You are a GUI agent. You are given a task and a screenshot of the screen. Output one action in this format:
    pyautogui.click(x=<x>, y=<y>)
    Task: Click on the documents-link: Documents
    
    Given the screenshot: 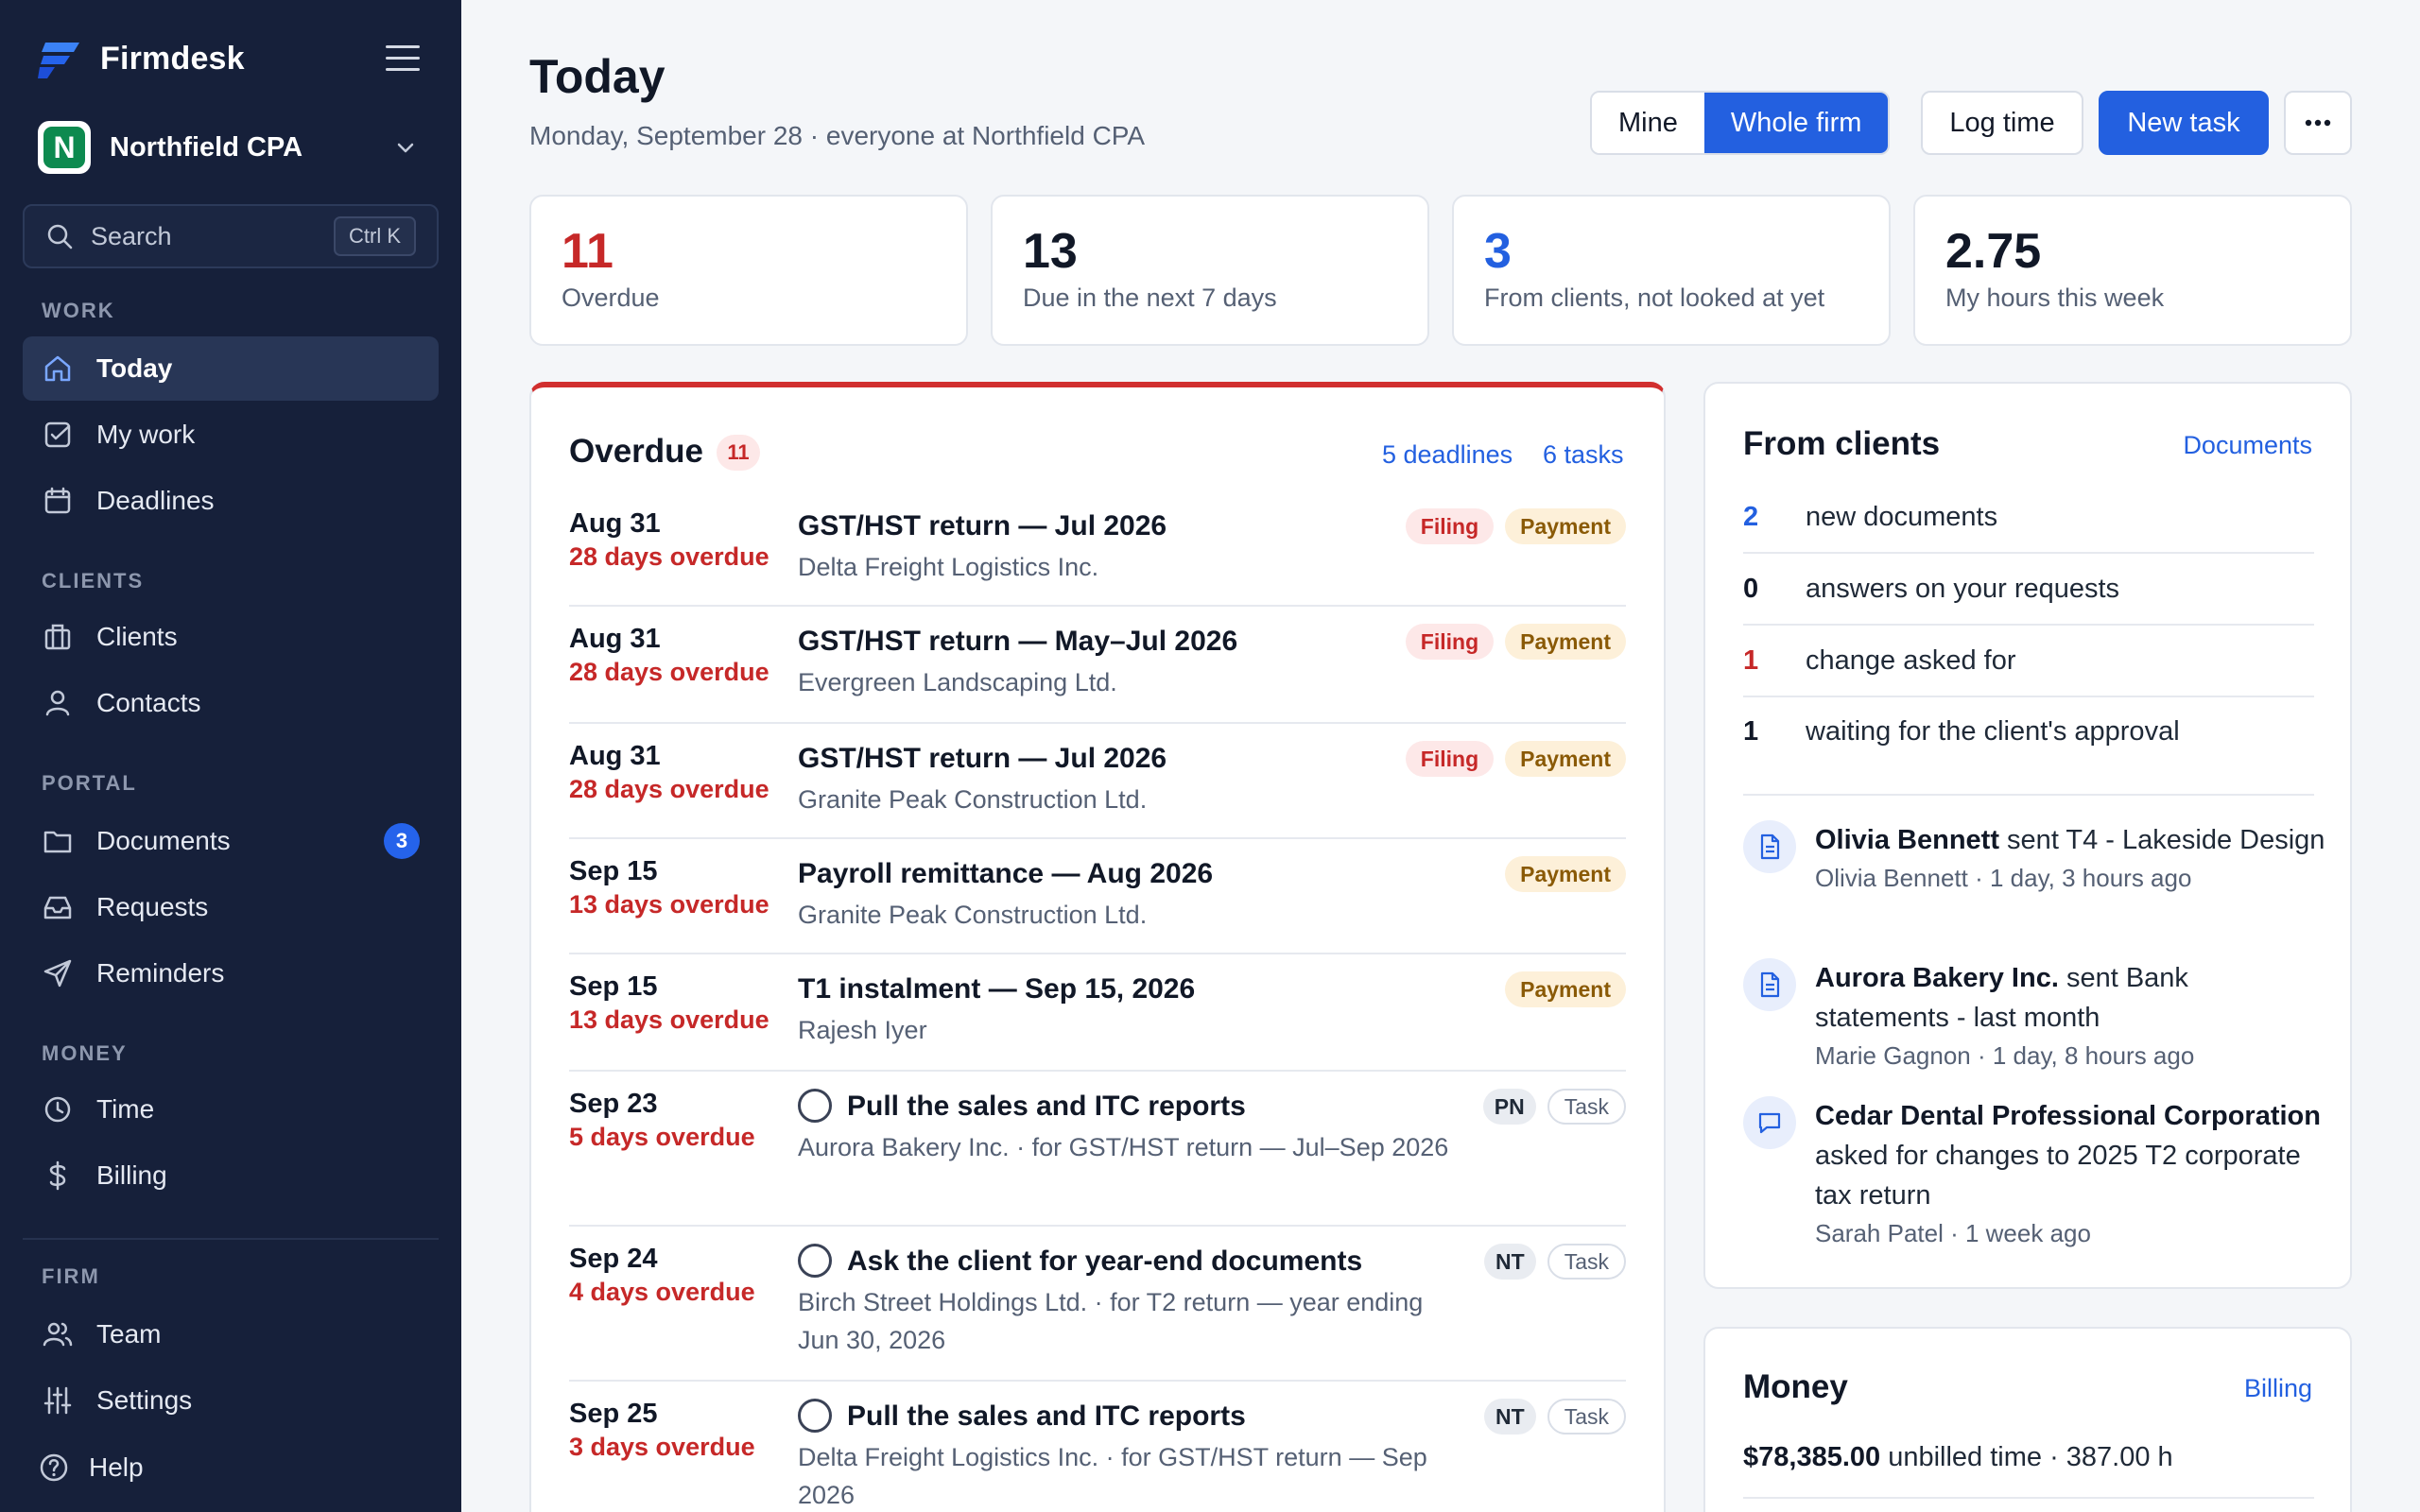 What is the action you would take?
    pyautogui.click(x=2247, y=445)
    